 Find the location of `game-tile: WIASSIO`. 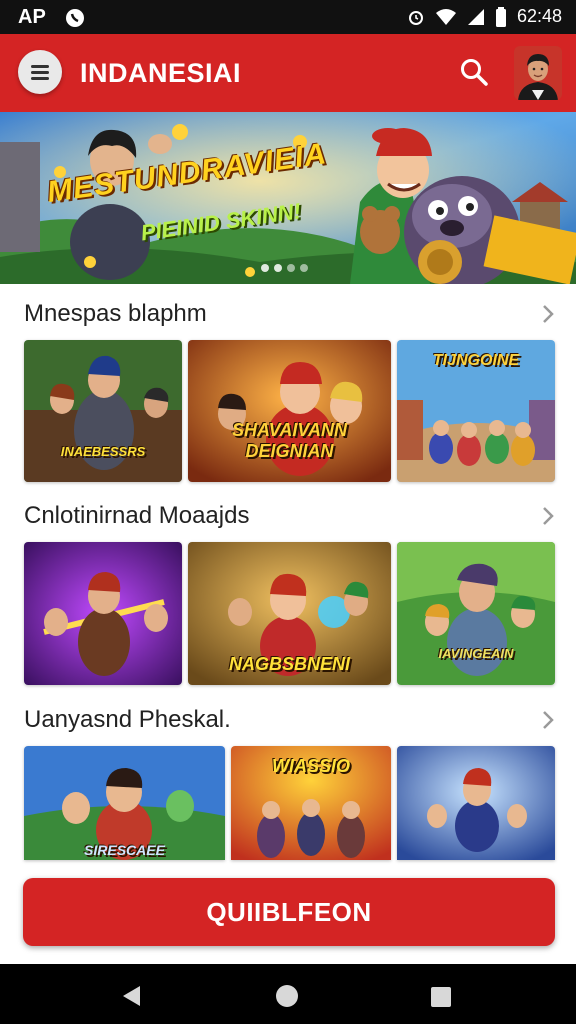

game-tile: WIASSIO is located at coordinates (311, 803).